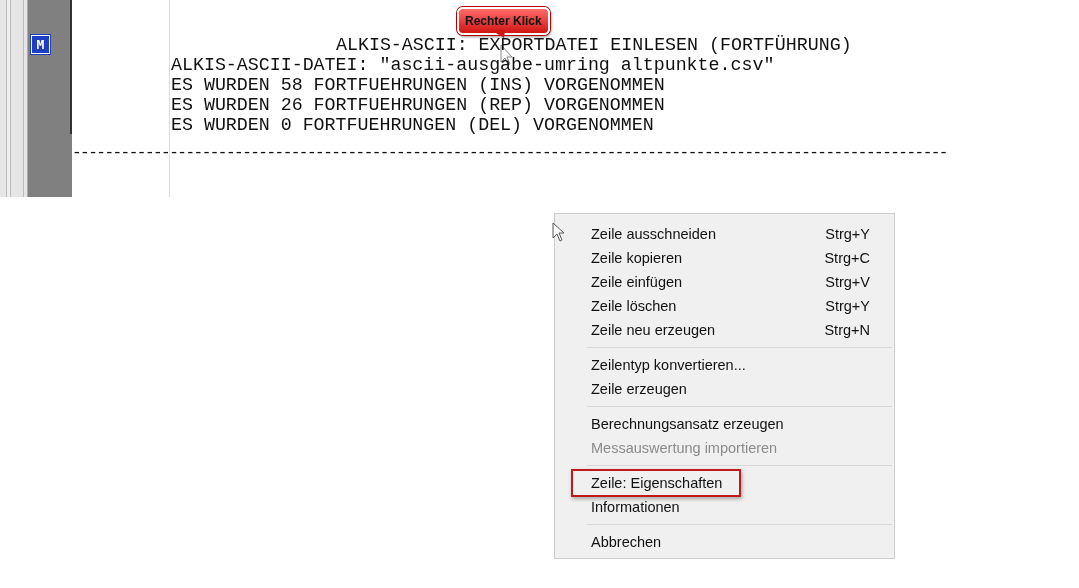 The image size is (1079, 588). I want to click on text-line: ALKIS-ASCII-DATEI: "ascii-ausgabe-umring altpunkte.csv", so click(473, 65).